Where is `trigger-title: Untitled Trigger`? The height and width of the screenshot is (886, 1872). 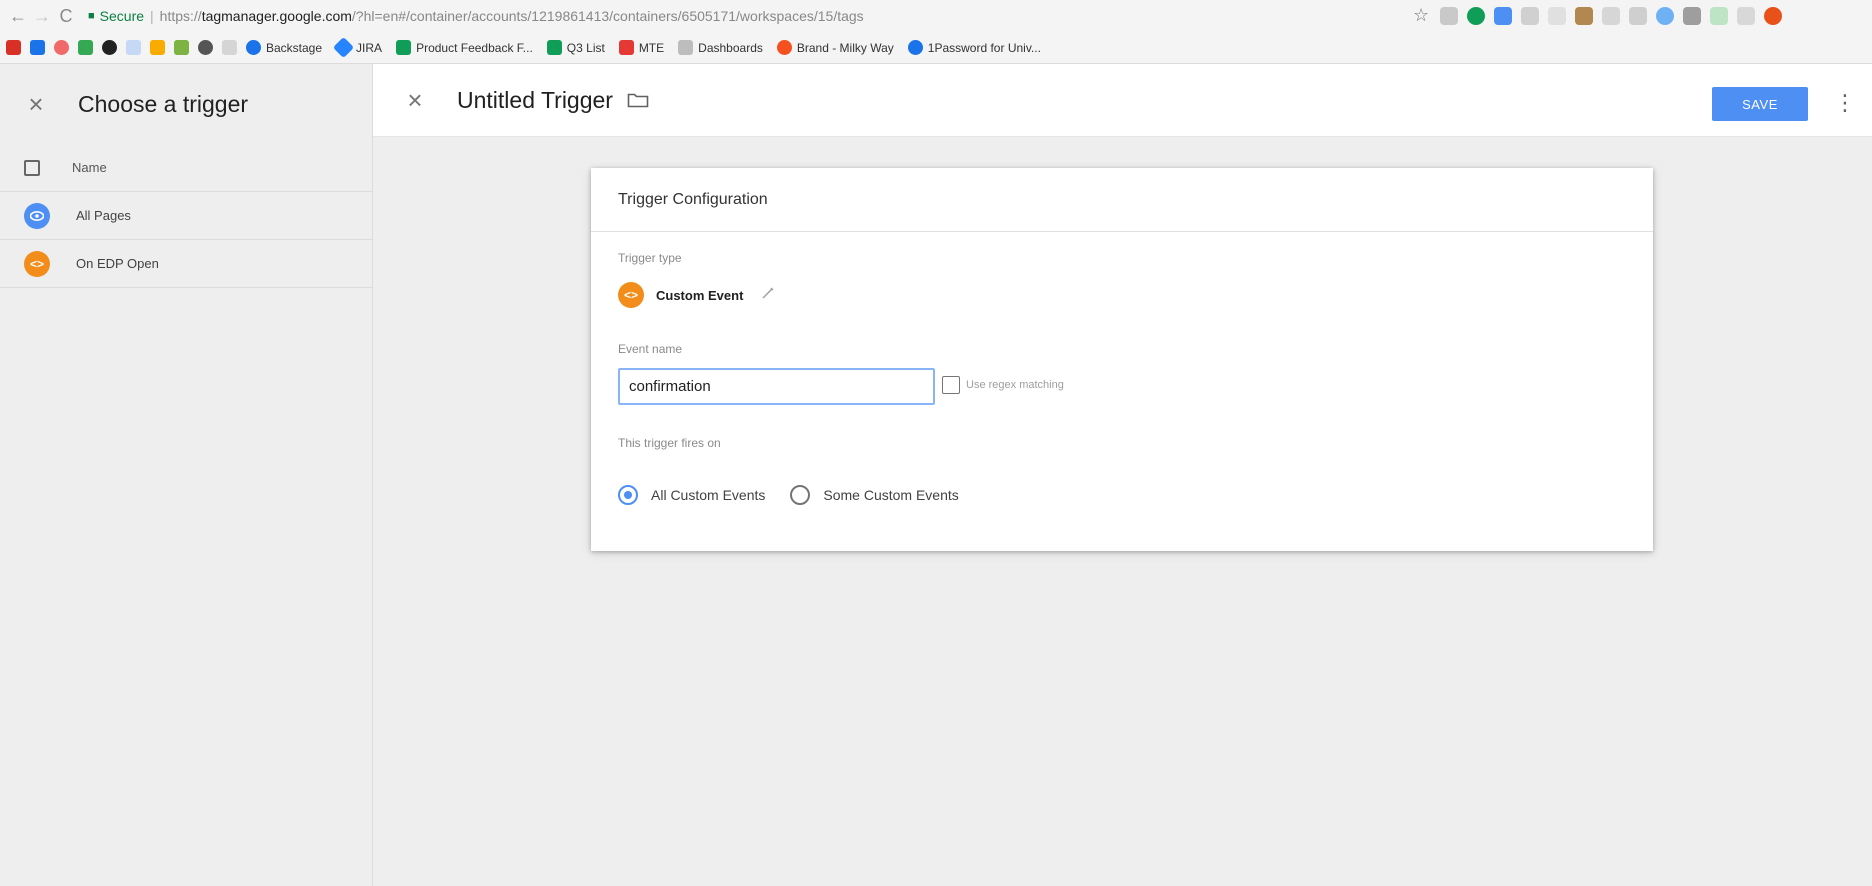
trigger-title: Untitled Trigger is located at coordinates (535, 100).